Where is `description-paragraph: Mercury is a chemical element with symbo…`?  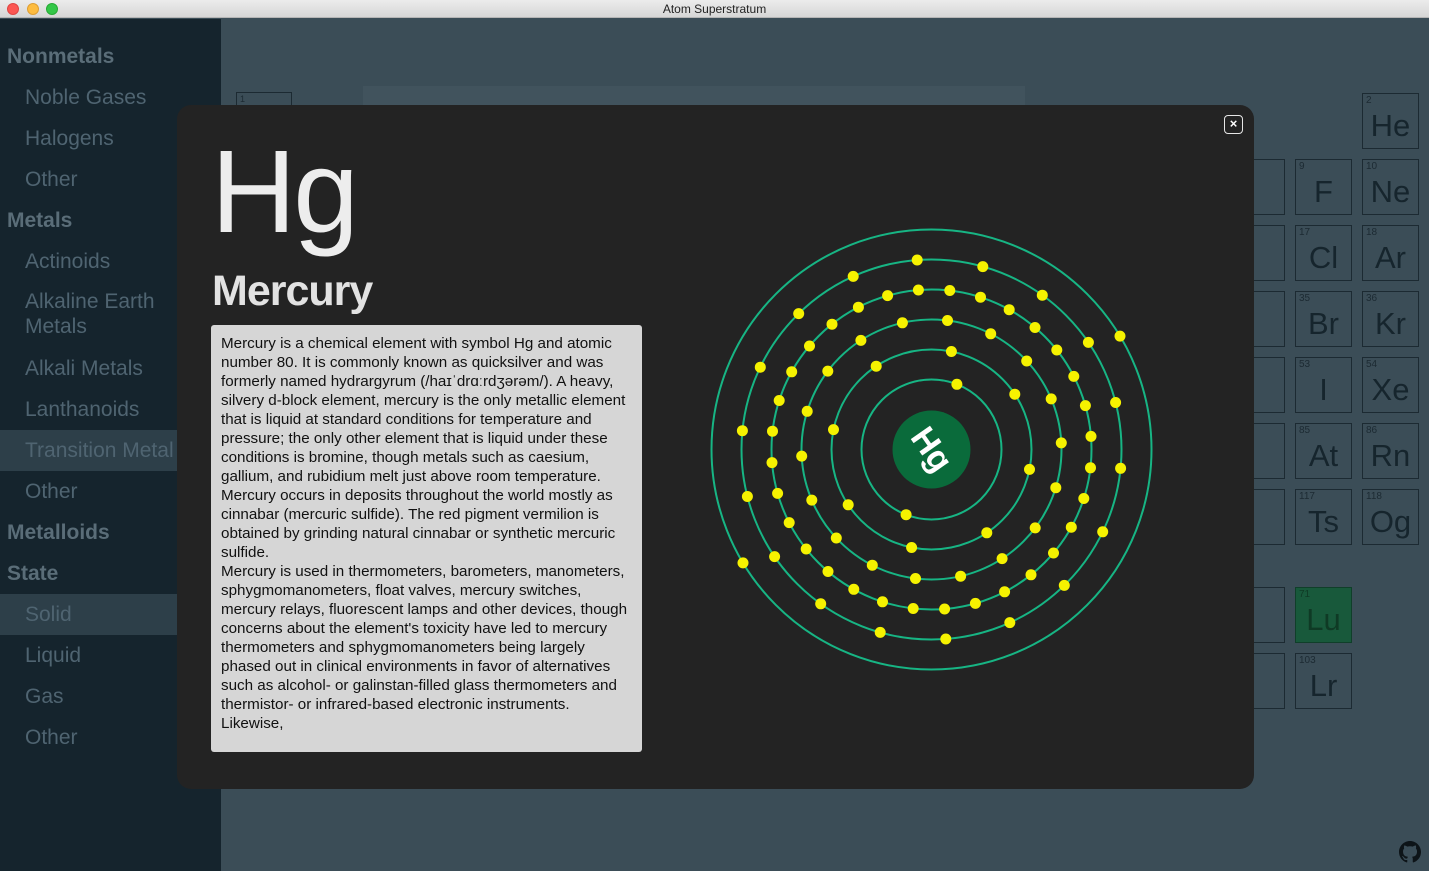
description-paragraph: Mercury is a chemical element with symbo… is located at coordinates (423, 410).